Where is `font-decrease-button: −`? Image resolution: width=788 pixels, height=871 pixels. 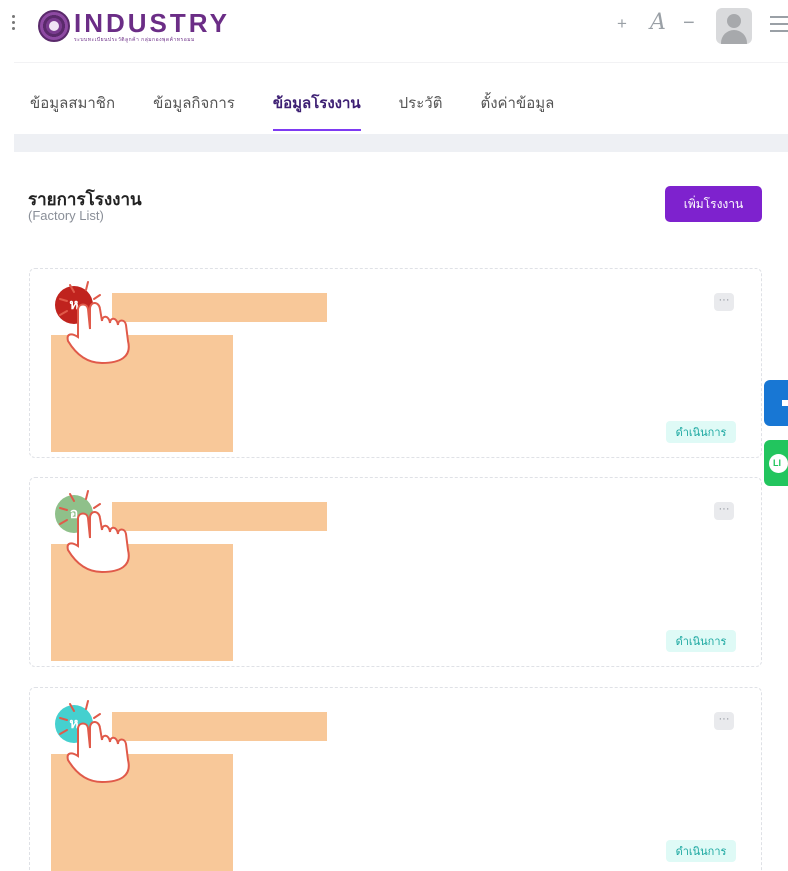 font-decrease-button: − is located at coordinates (689, 23).